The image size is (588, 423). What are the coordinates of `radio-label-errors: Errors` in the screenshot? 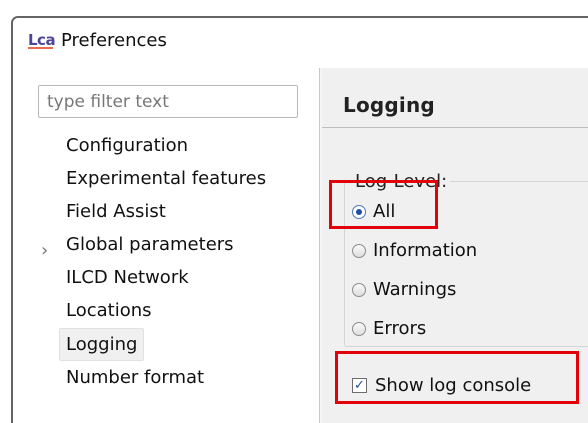 It's located at (400, 328).